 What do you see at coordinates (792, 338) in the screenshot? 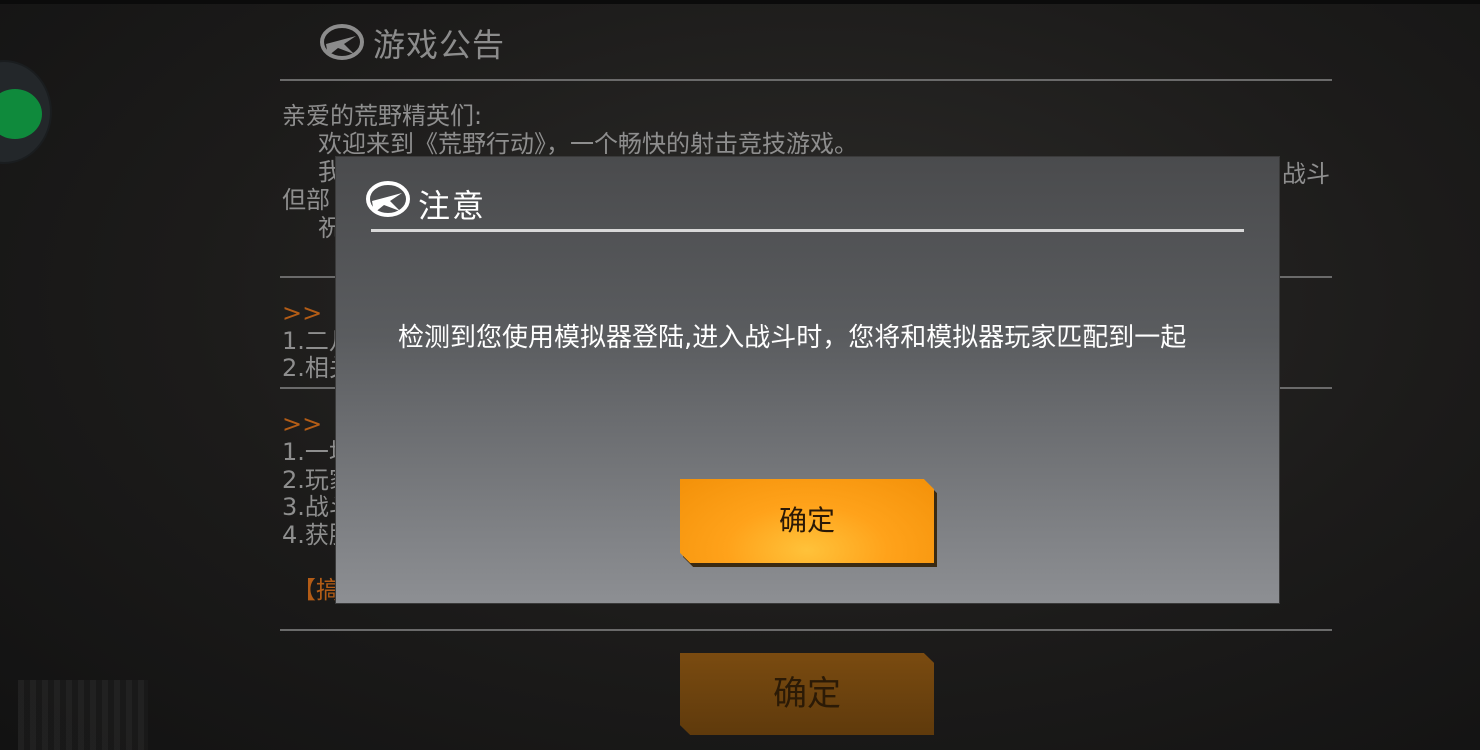
I see `dialog-message: 检测到您使用模拟器登陆,进入战斗时，您将和模拟器玩家匹配到一起` at bounding box center [792, 338].